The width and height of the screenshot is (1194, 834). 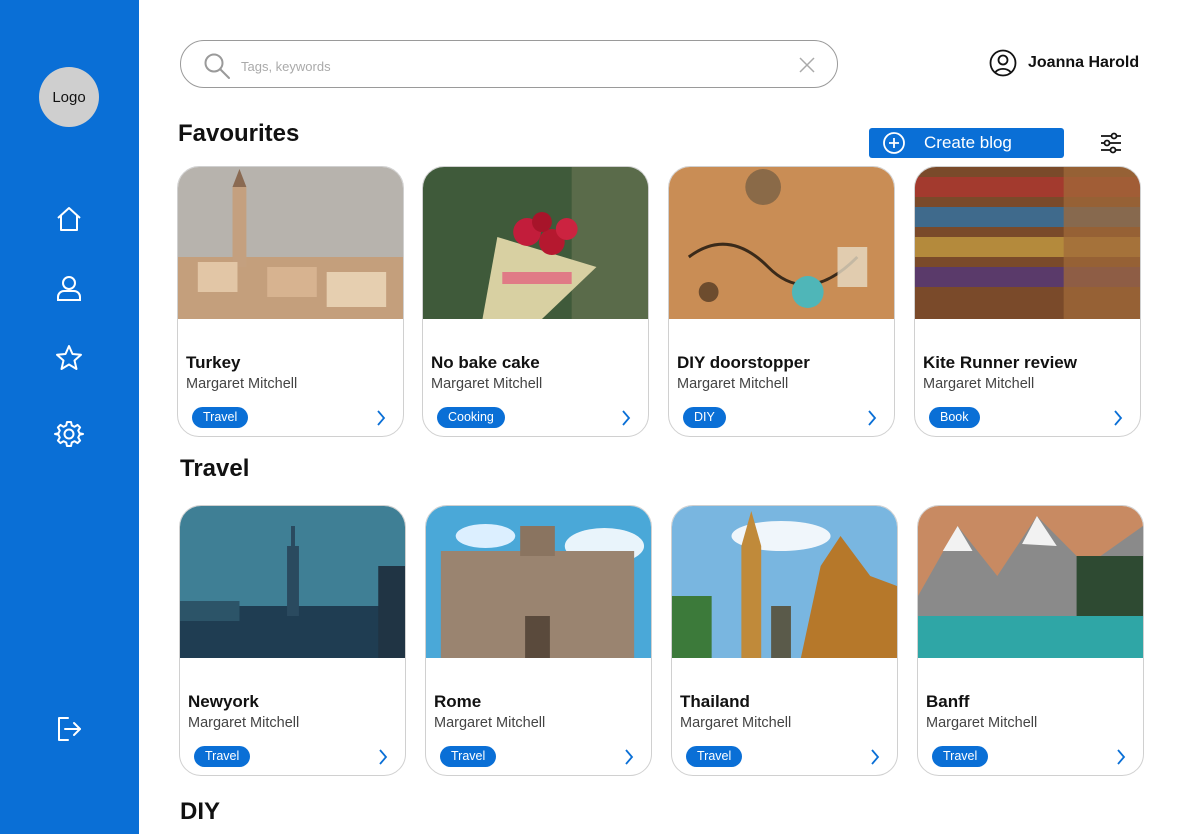 What do you see at coordinates (292, 582) in the screenshot?
I see `card-image-newyork` at bounding box center [292, 582].